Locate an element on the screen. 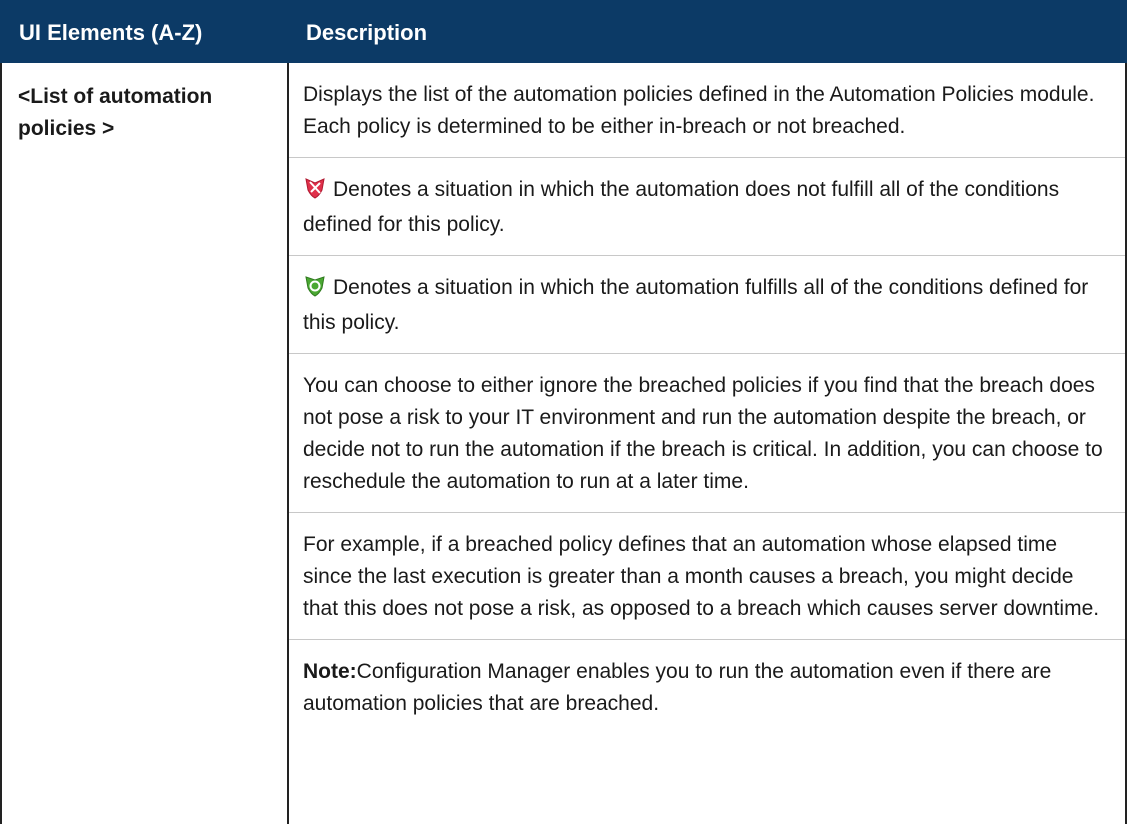 The height and width of the screenshot is (824, 1127). table-header: UI Elements (A-Z) Description is located at coordinates (563, 31).